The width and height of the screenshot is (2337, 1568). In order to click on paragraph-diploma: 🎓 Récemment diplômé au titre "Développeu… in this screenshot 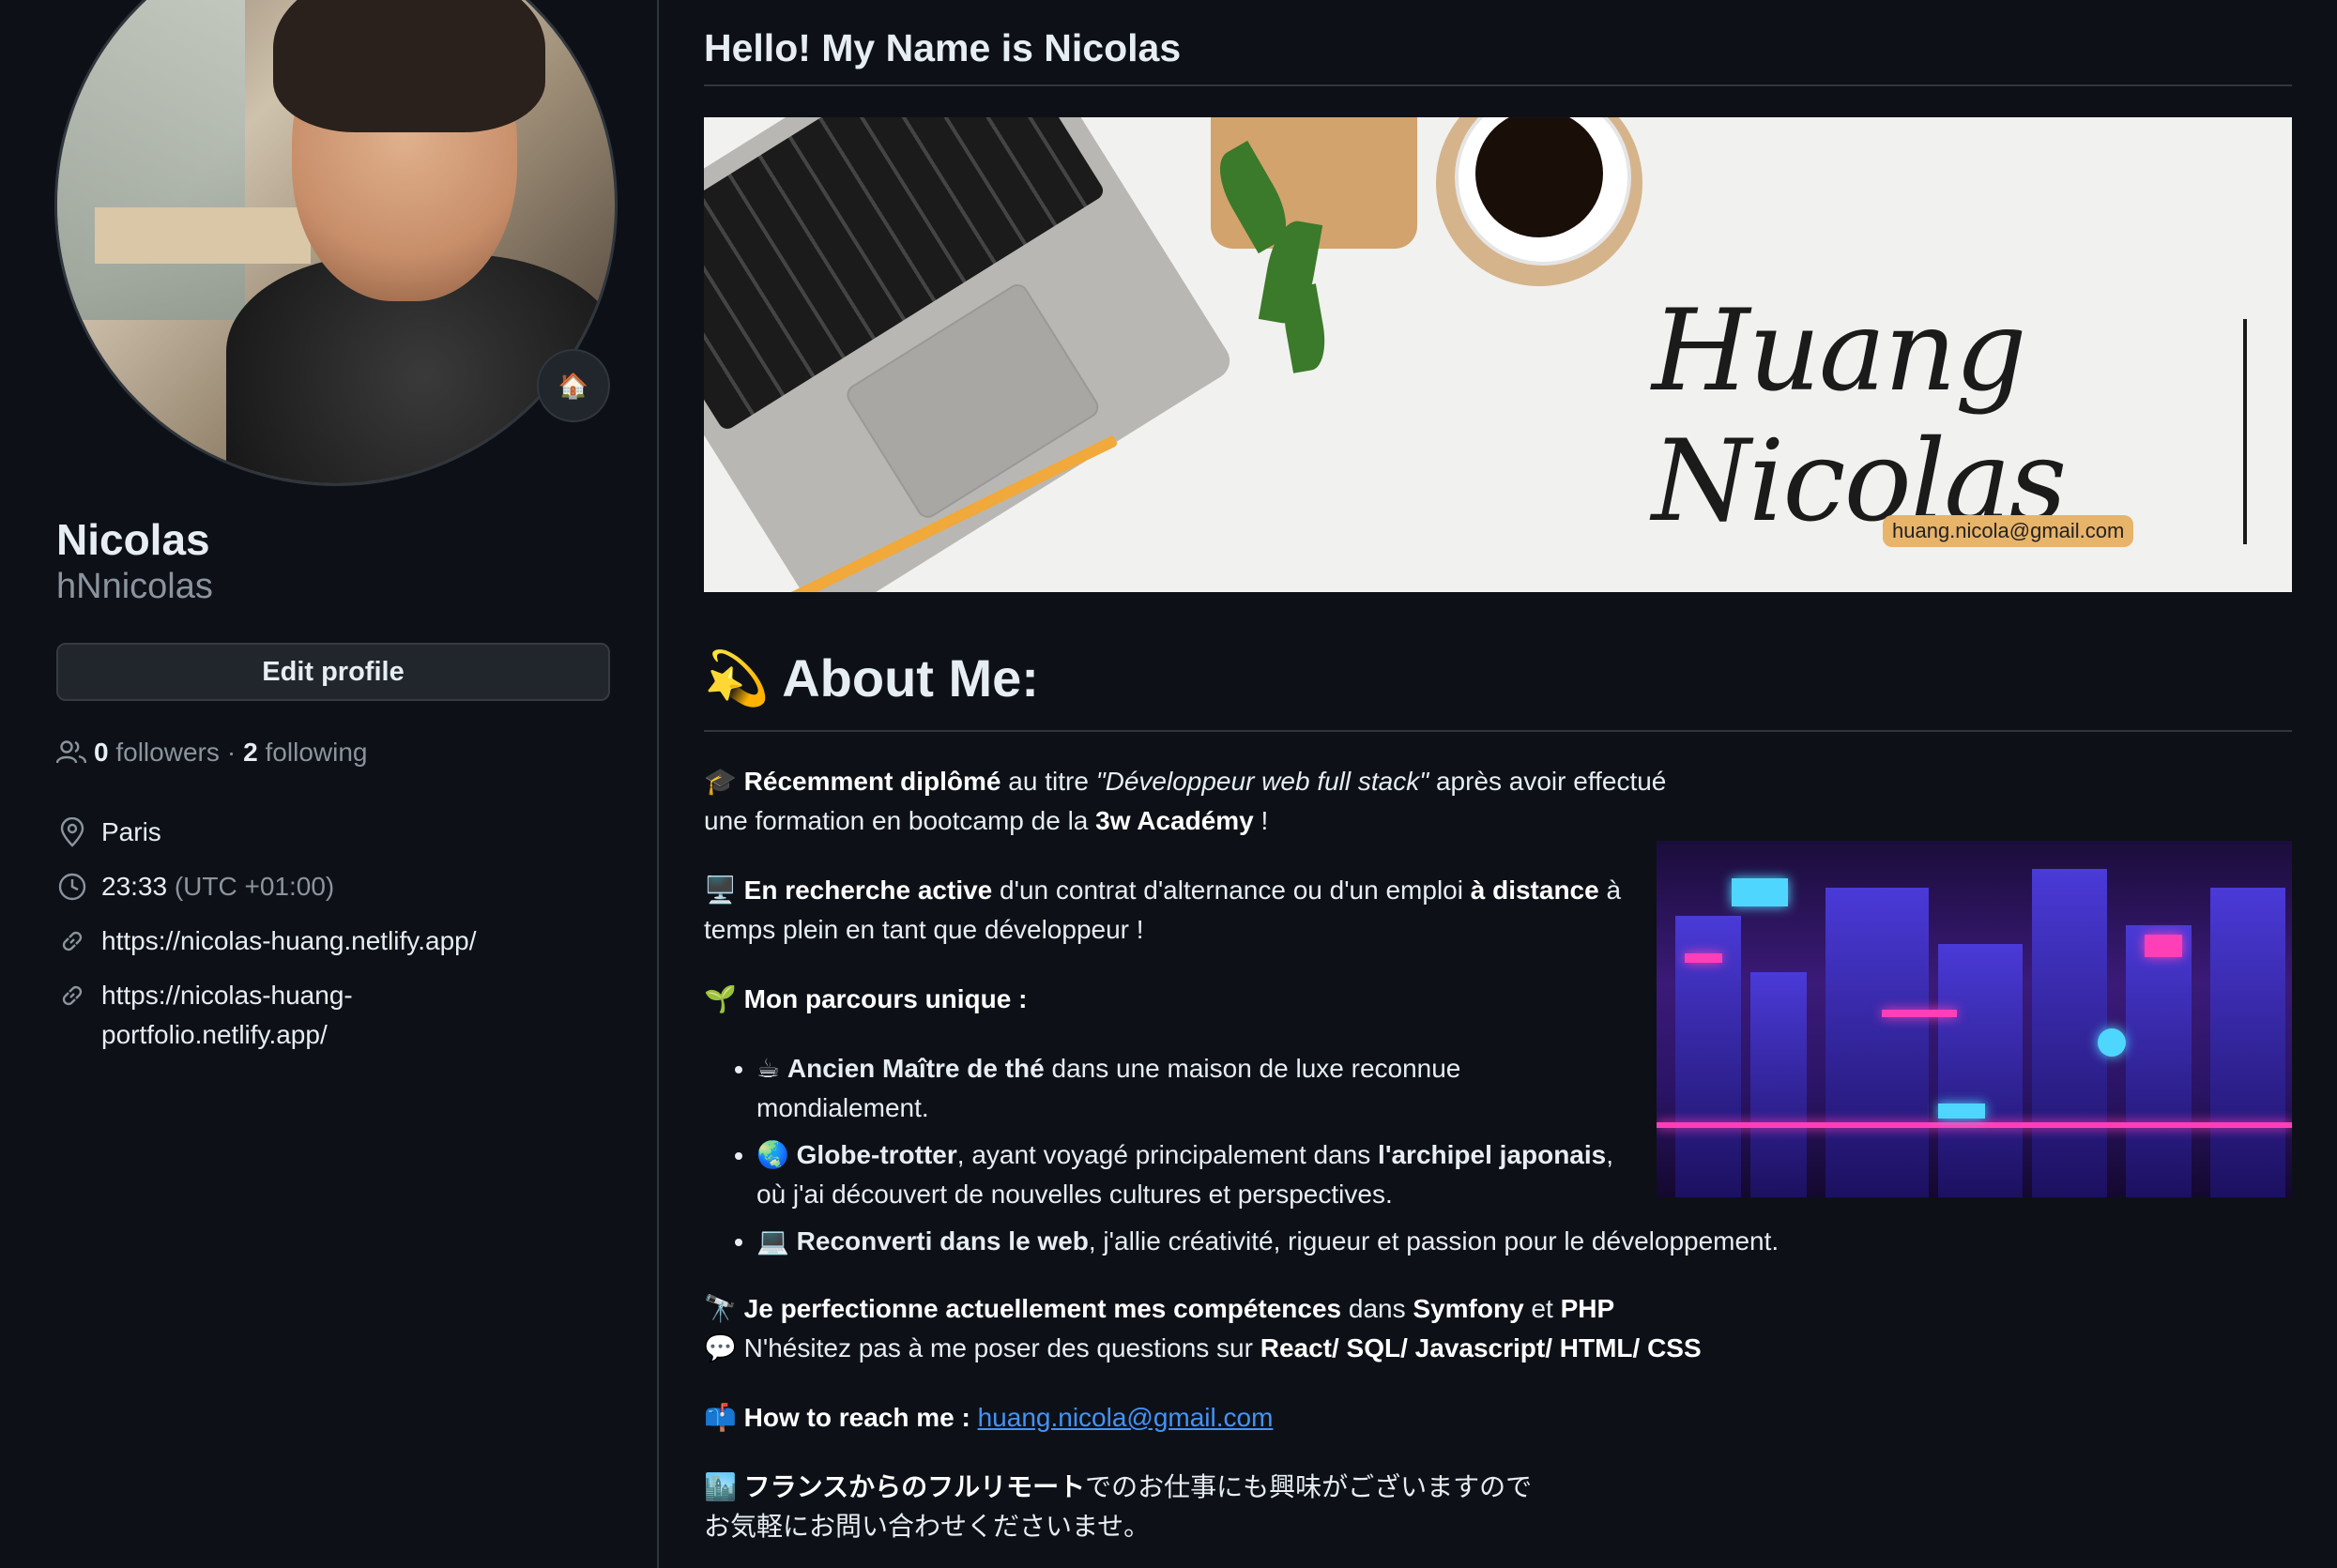, I will do `click(1185, 801)`.